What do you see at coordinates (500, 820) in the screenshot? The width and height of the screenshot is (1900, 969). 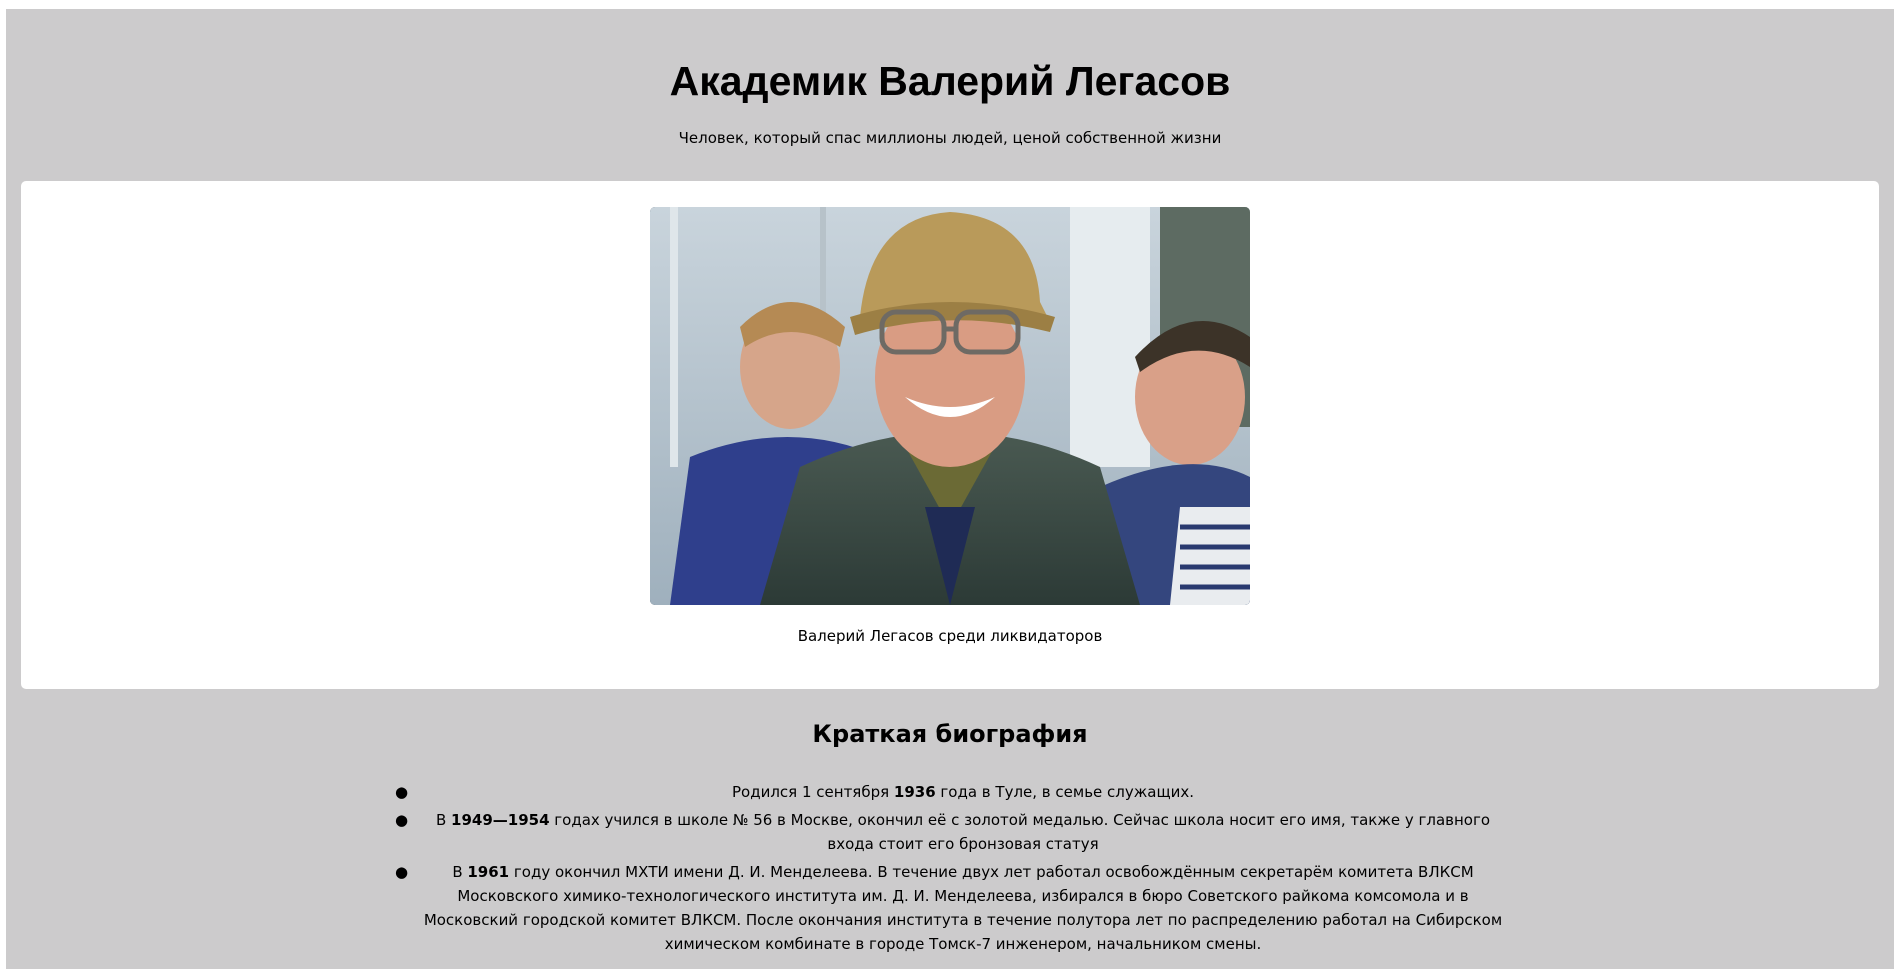 I see `list-item-year: 1949—1954` at bounding box center [500, 820].